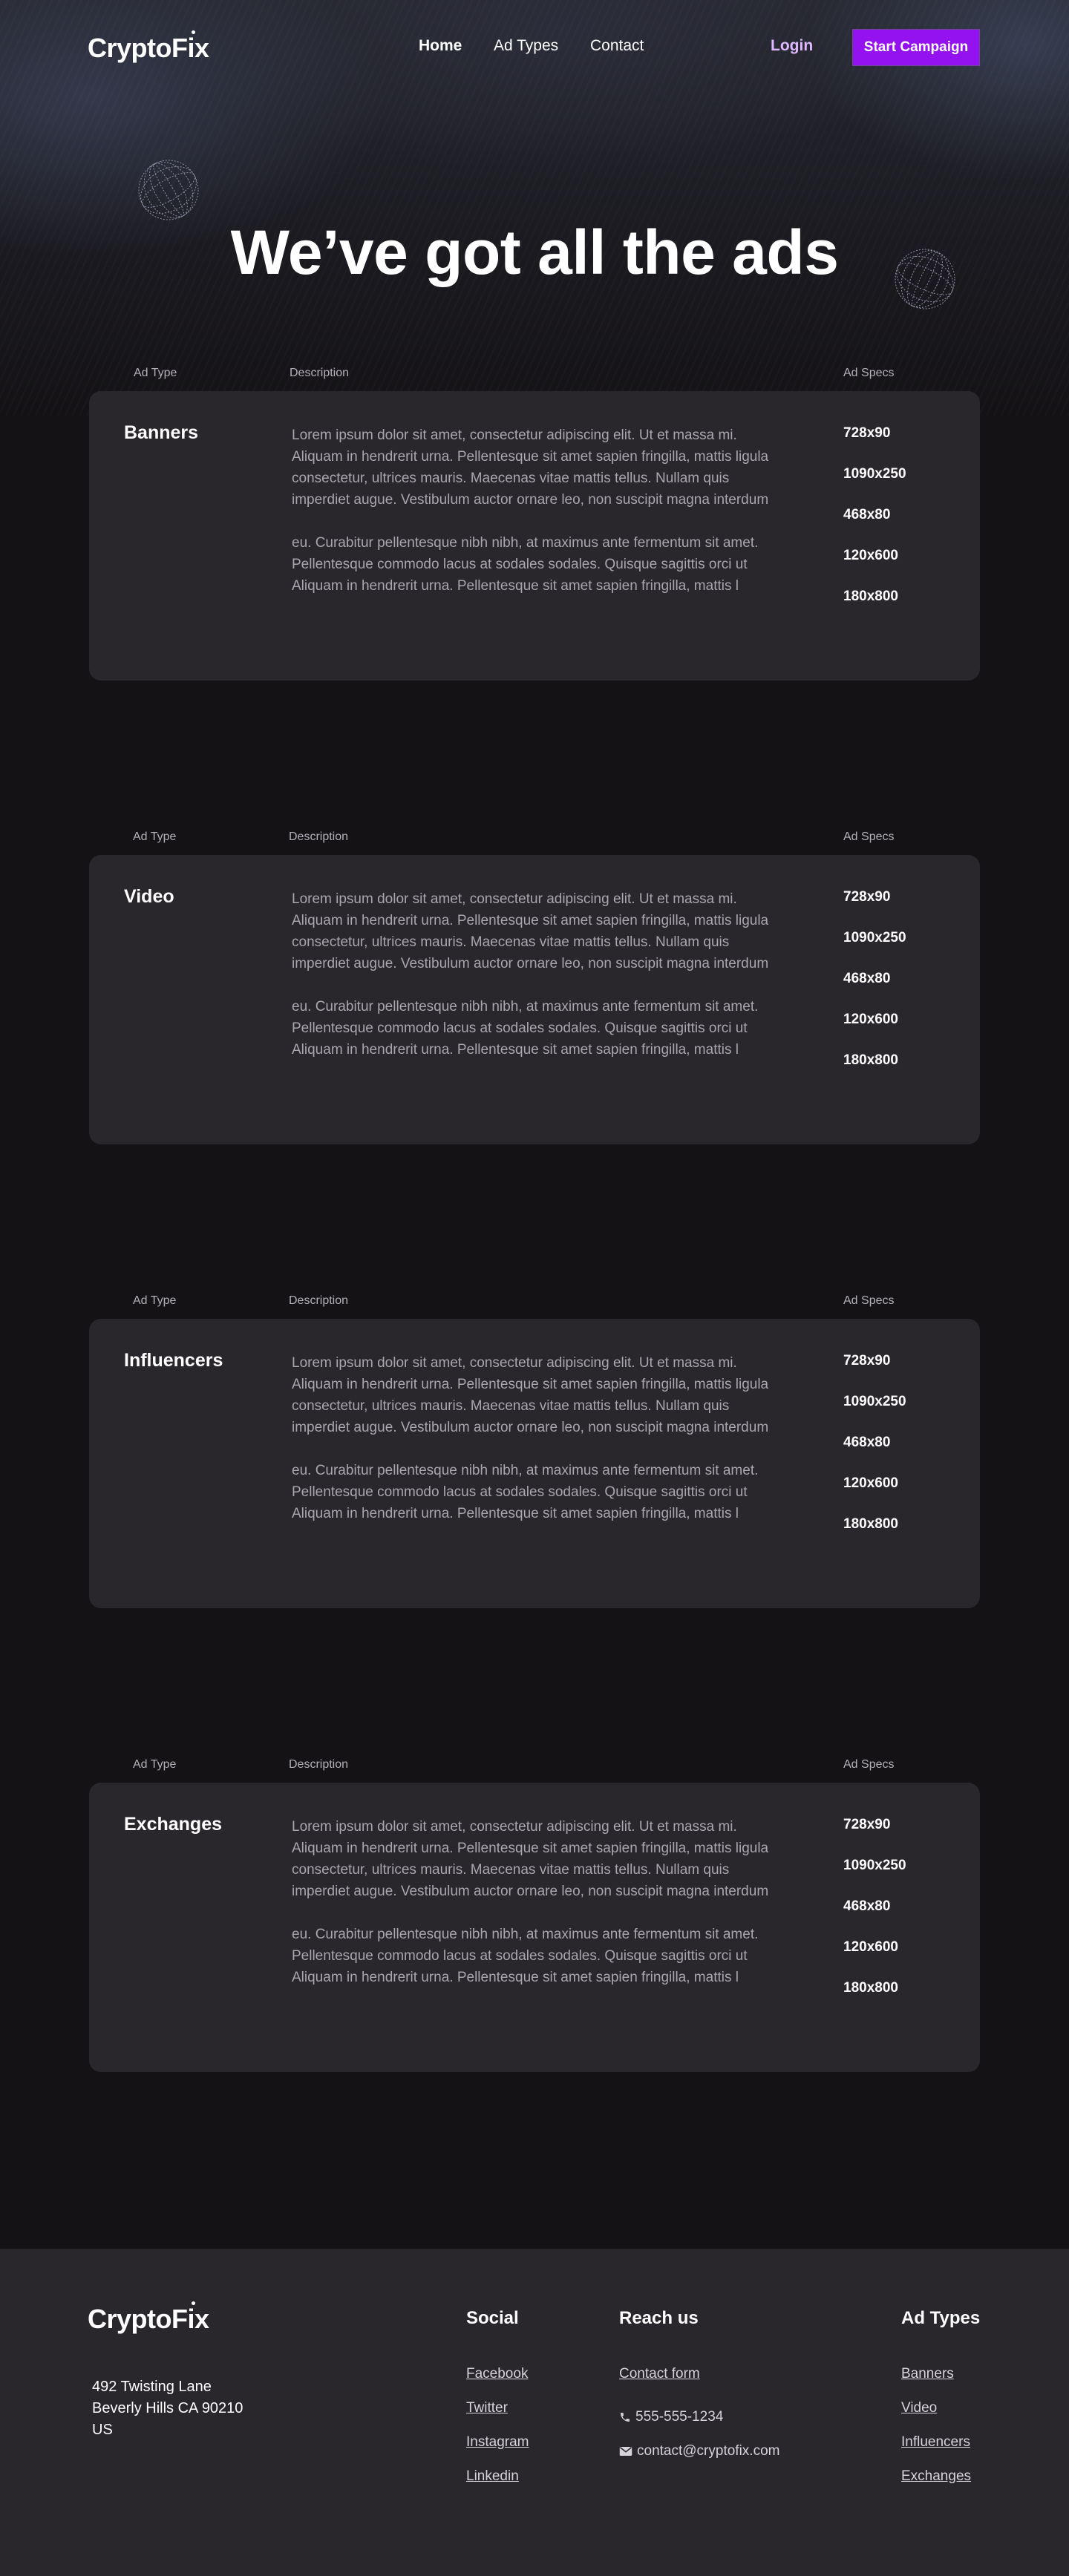  What do you see at coordinates (534, 252) in the screenshot?
I see `hero-title: We’ve got all the ads` at bounding box center [534, 252].